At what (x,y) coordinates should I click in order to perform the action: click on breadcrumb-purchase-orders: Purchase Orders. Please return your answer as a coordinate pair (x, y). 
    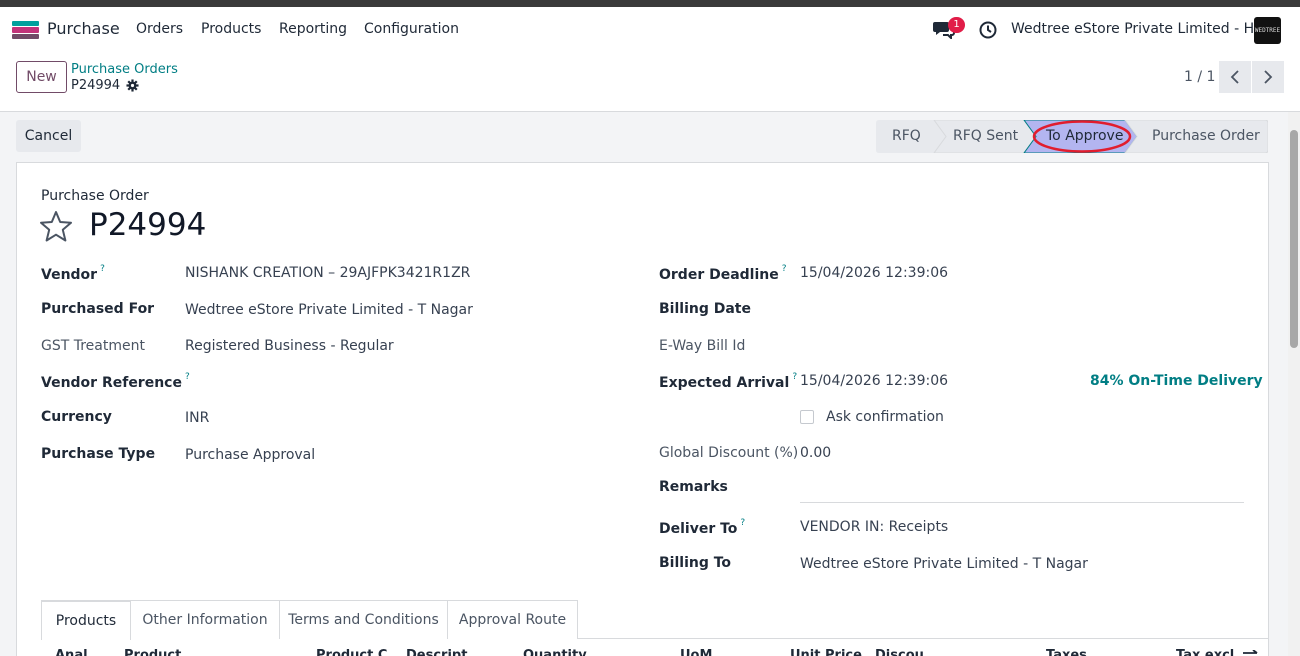
    Looking at the image, I should click on (124, 69).